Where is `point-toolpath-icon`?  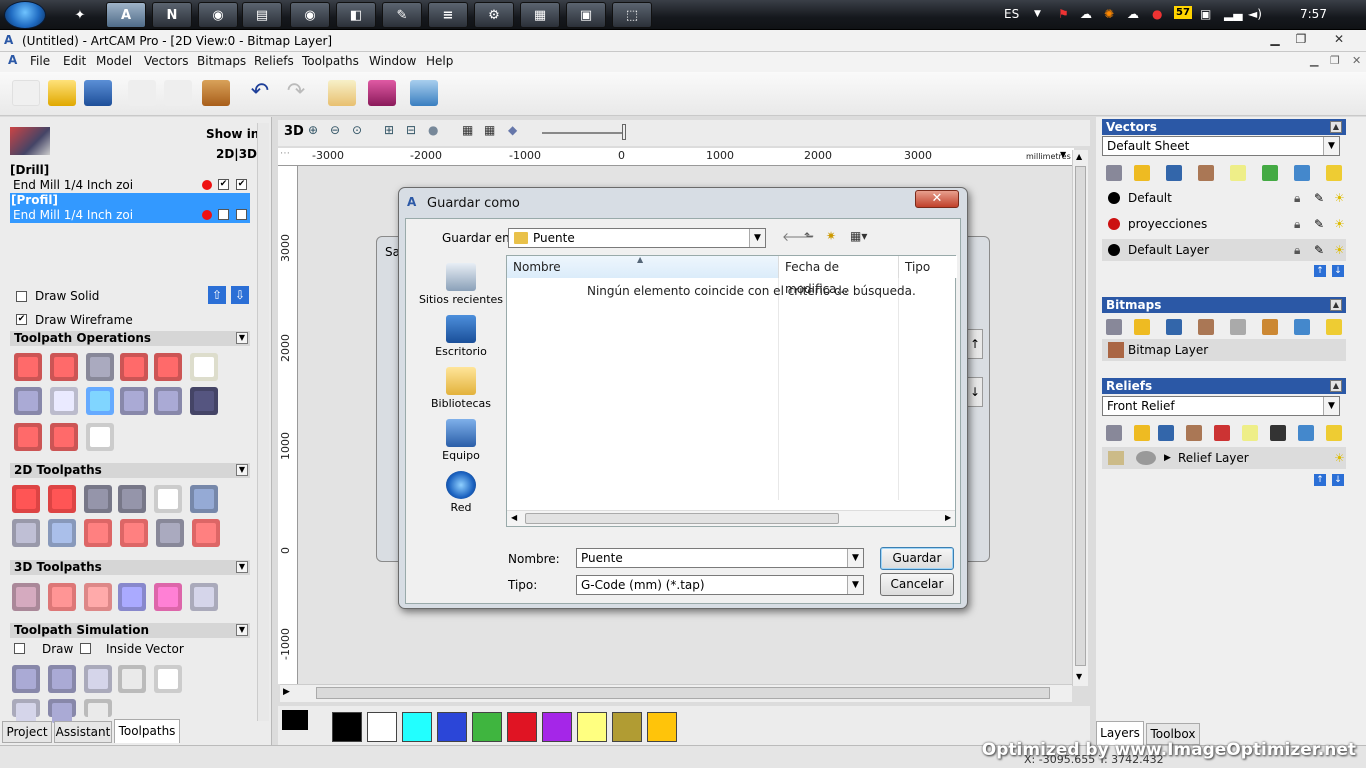
point-toolpath-icon is located at coordinates (64, 437).